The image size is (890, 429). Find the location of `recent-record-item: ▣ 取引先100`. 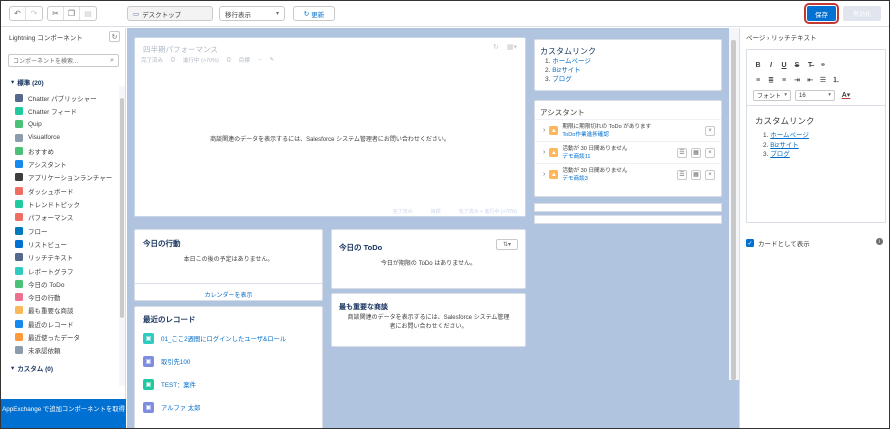

recent-record-item: ▣ 取引先100 is located at coordinates (230, 361).